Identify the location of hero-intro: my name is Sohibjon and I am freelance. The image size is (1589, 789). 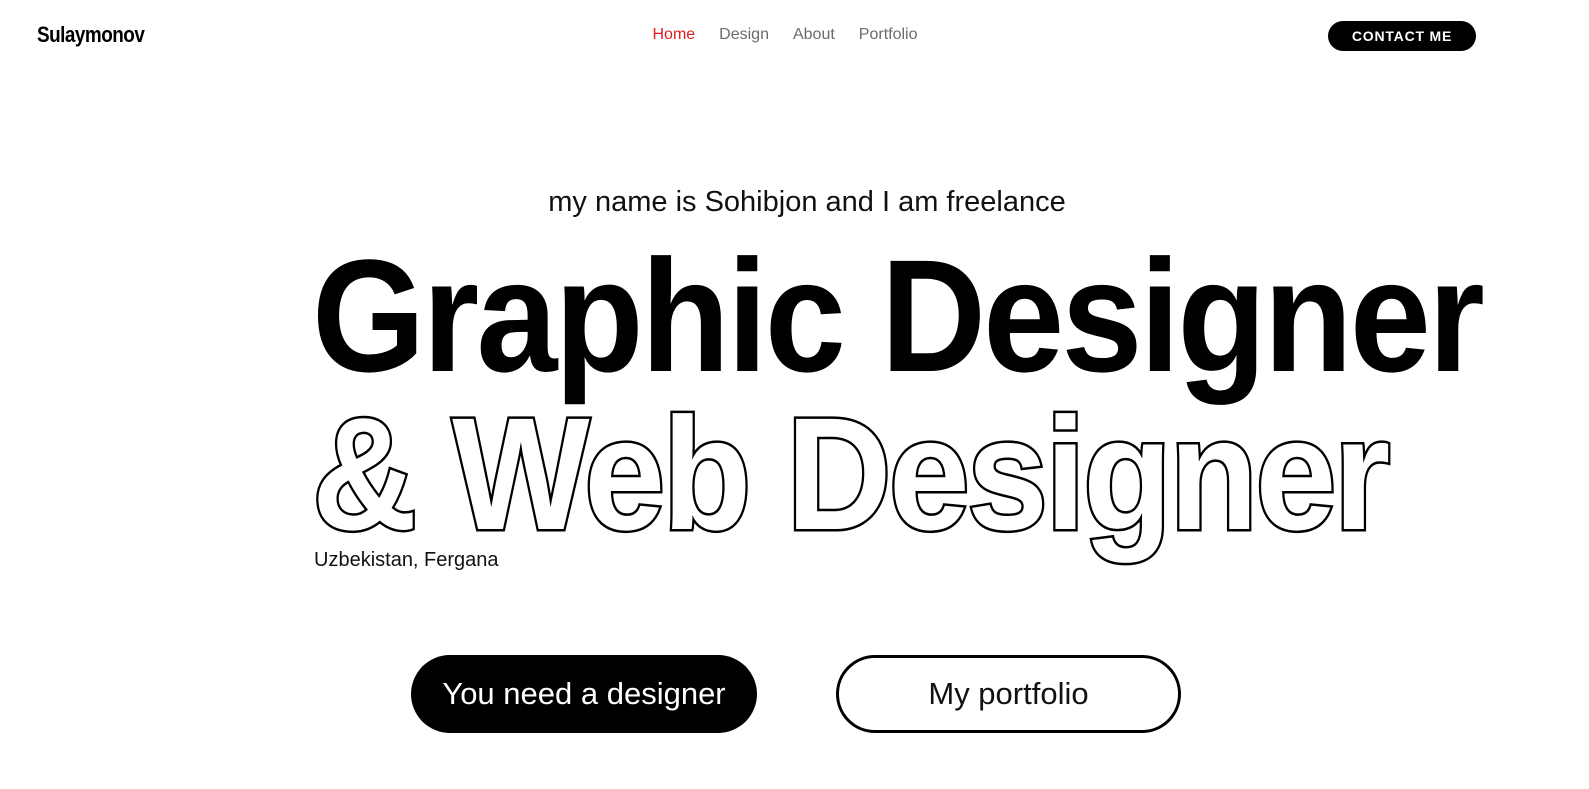
(807, 202).